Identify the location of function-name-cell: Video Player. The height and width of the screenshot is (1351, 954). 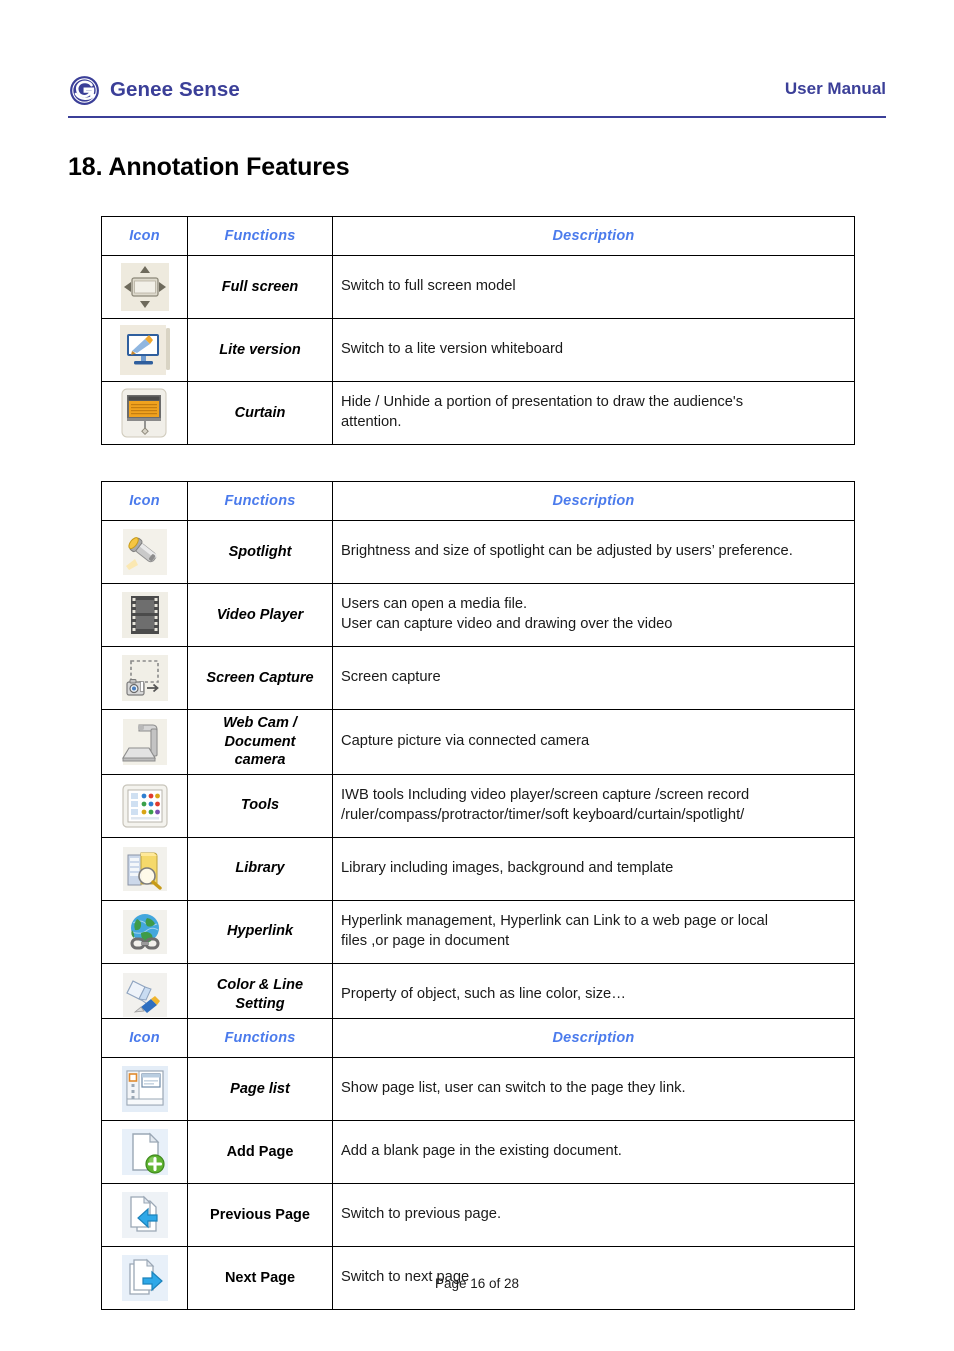
(260, 615).